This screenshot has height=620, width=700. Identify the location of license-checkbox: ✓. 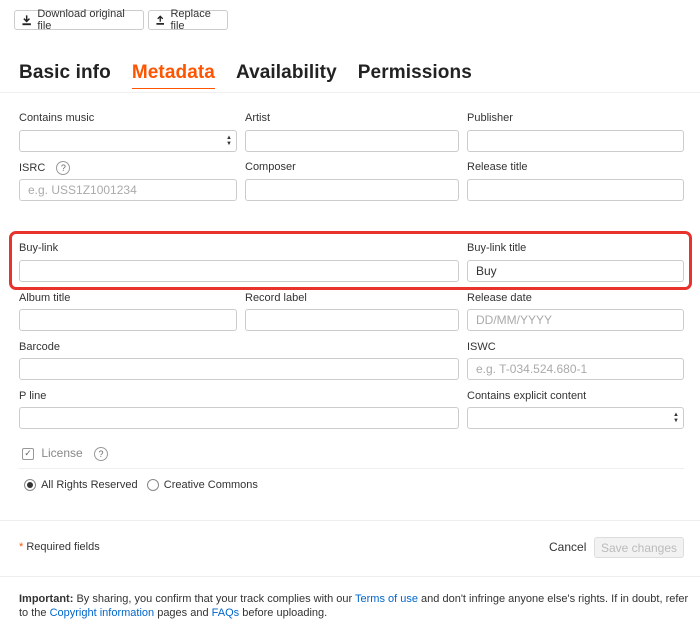
(28, 453).